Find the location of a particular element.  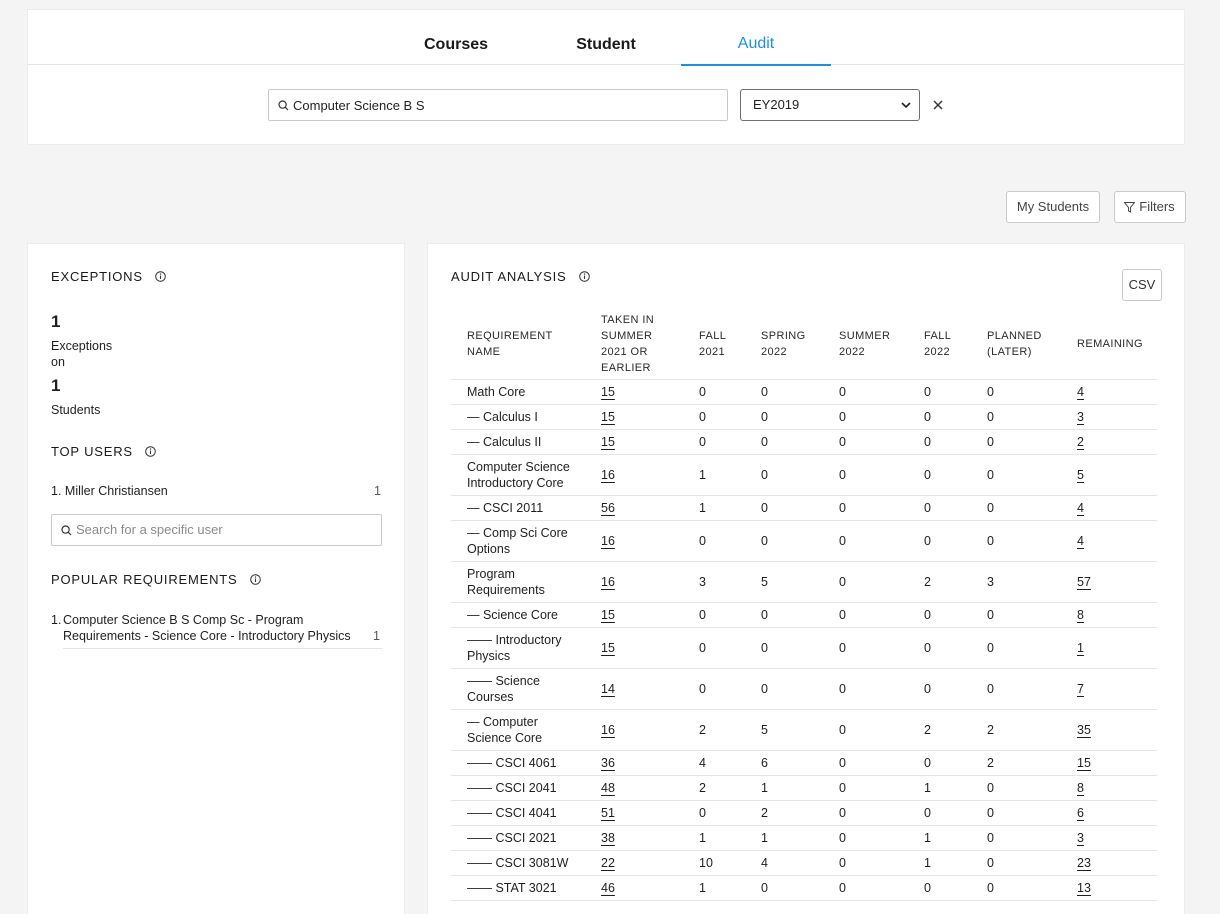

count-link: 38 is located at coordinates (634, 838).